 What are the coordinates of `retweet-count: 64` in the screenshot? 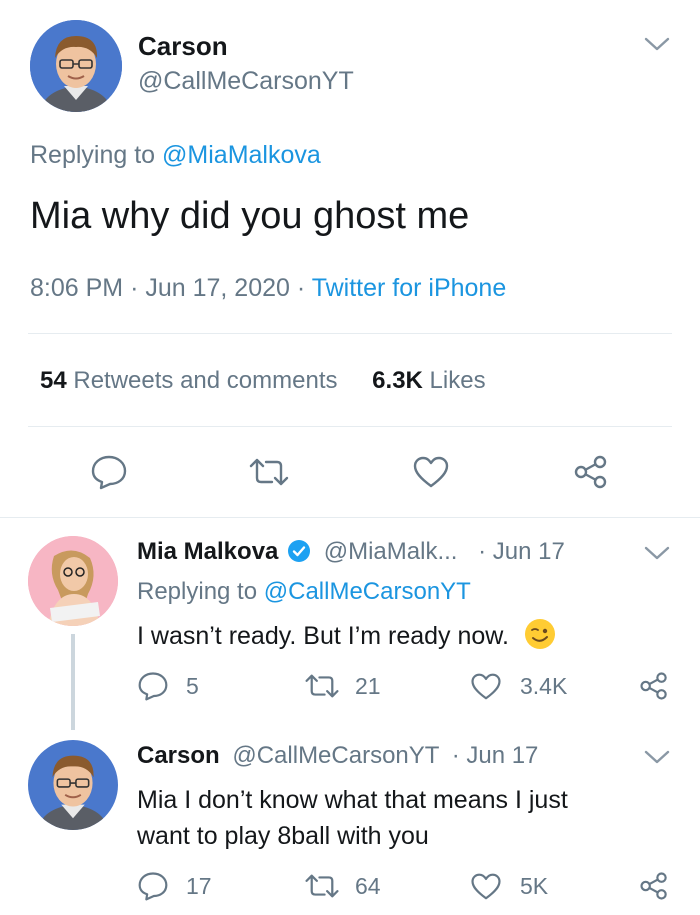 It's located at (368, 886).